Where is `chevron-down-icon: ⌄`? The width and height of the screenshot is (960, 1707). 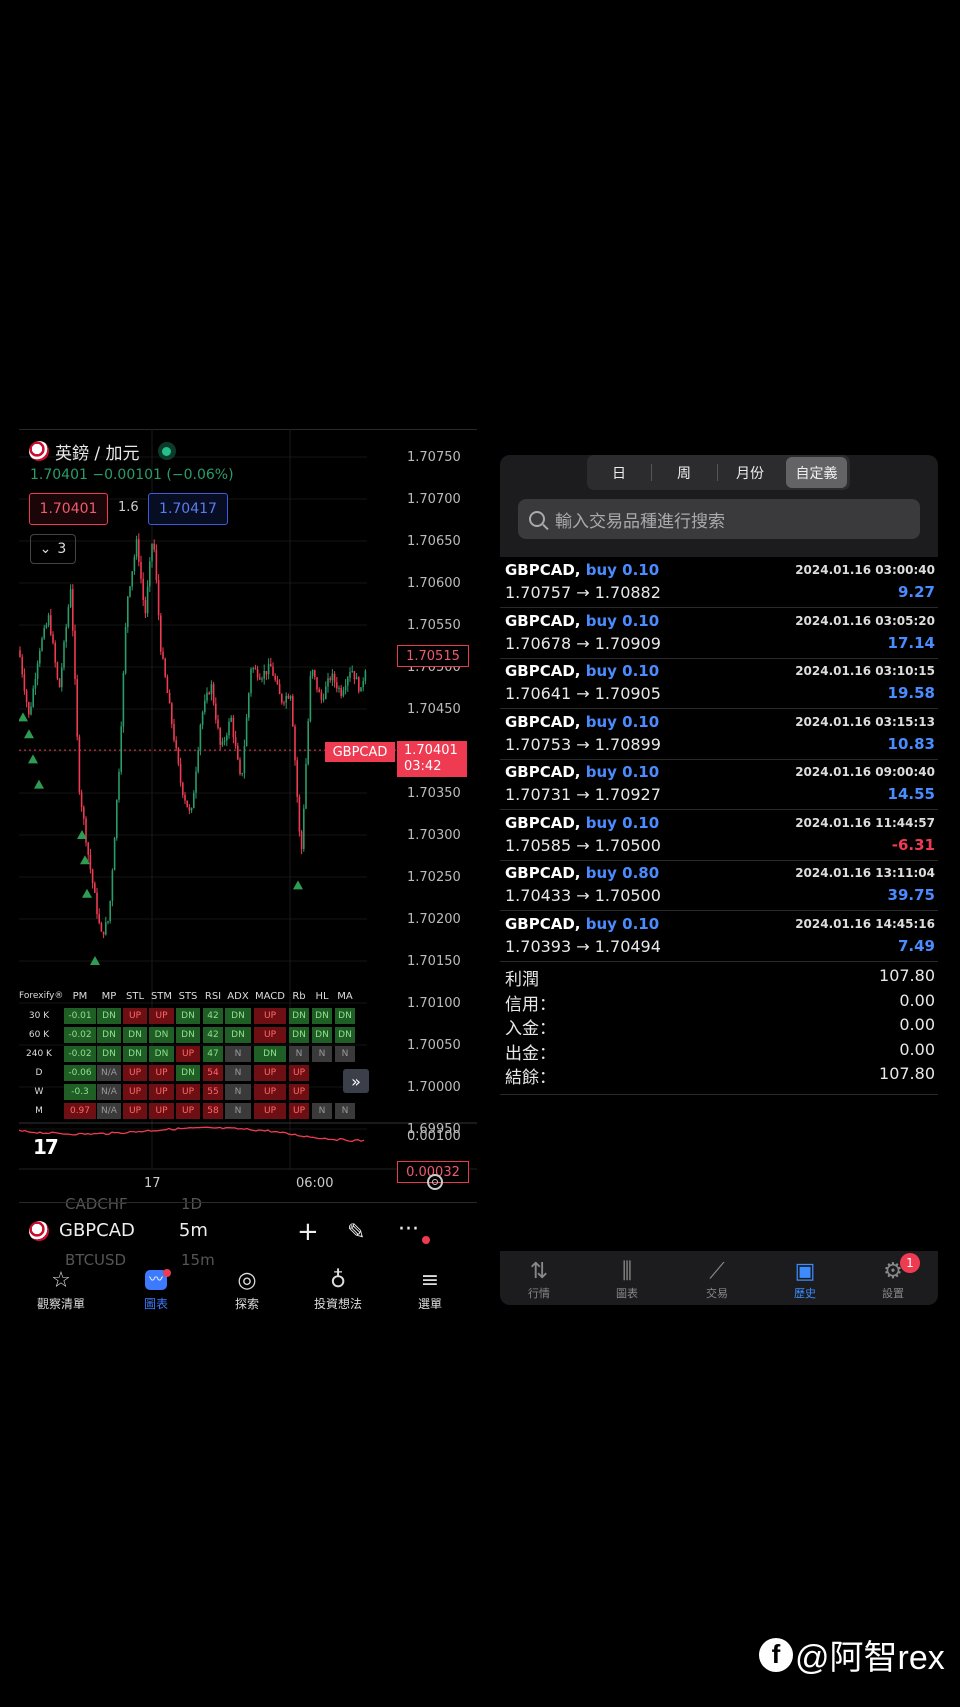 chevron-down-icon: ⌄ is located at coordinates (45, 549).